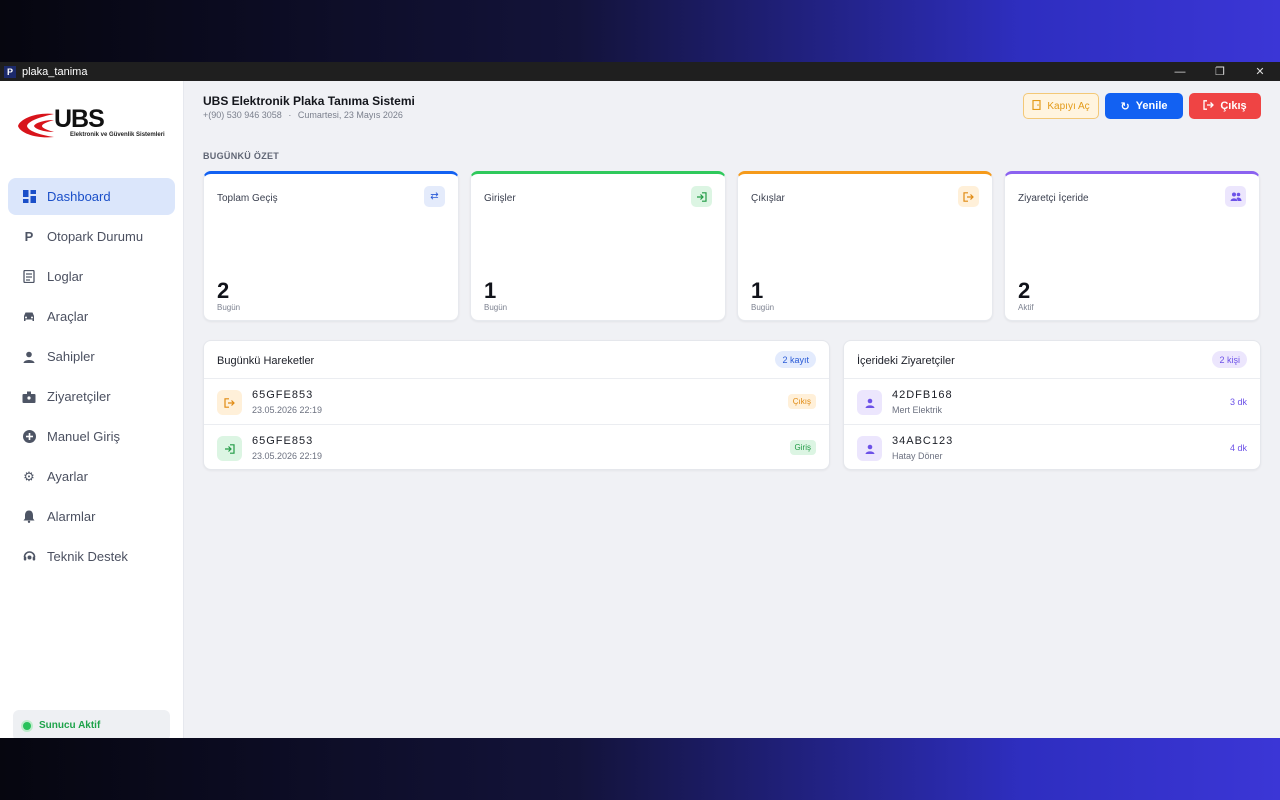  What do you see at coordinates (802, 447) in the screenshot?
I see `status-badge: Giriş` at bounding box center [802, 447].